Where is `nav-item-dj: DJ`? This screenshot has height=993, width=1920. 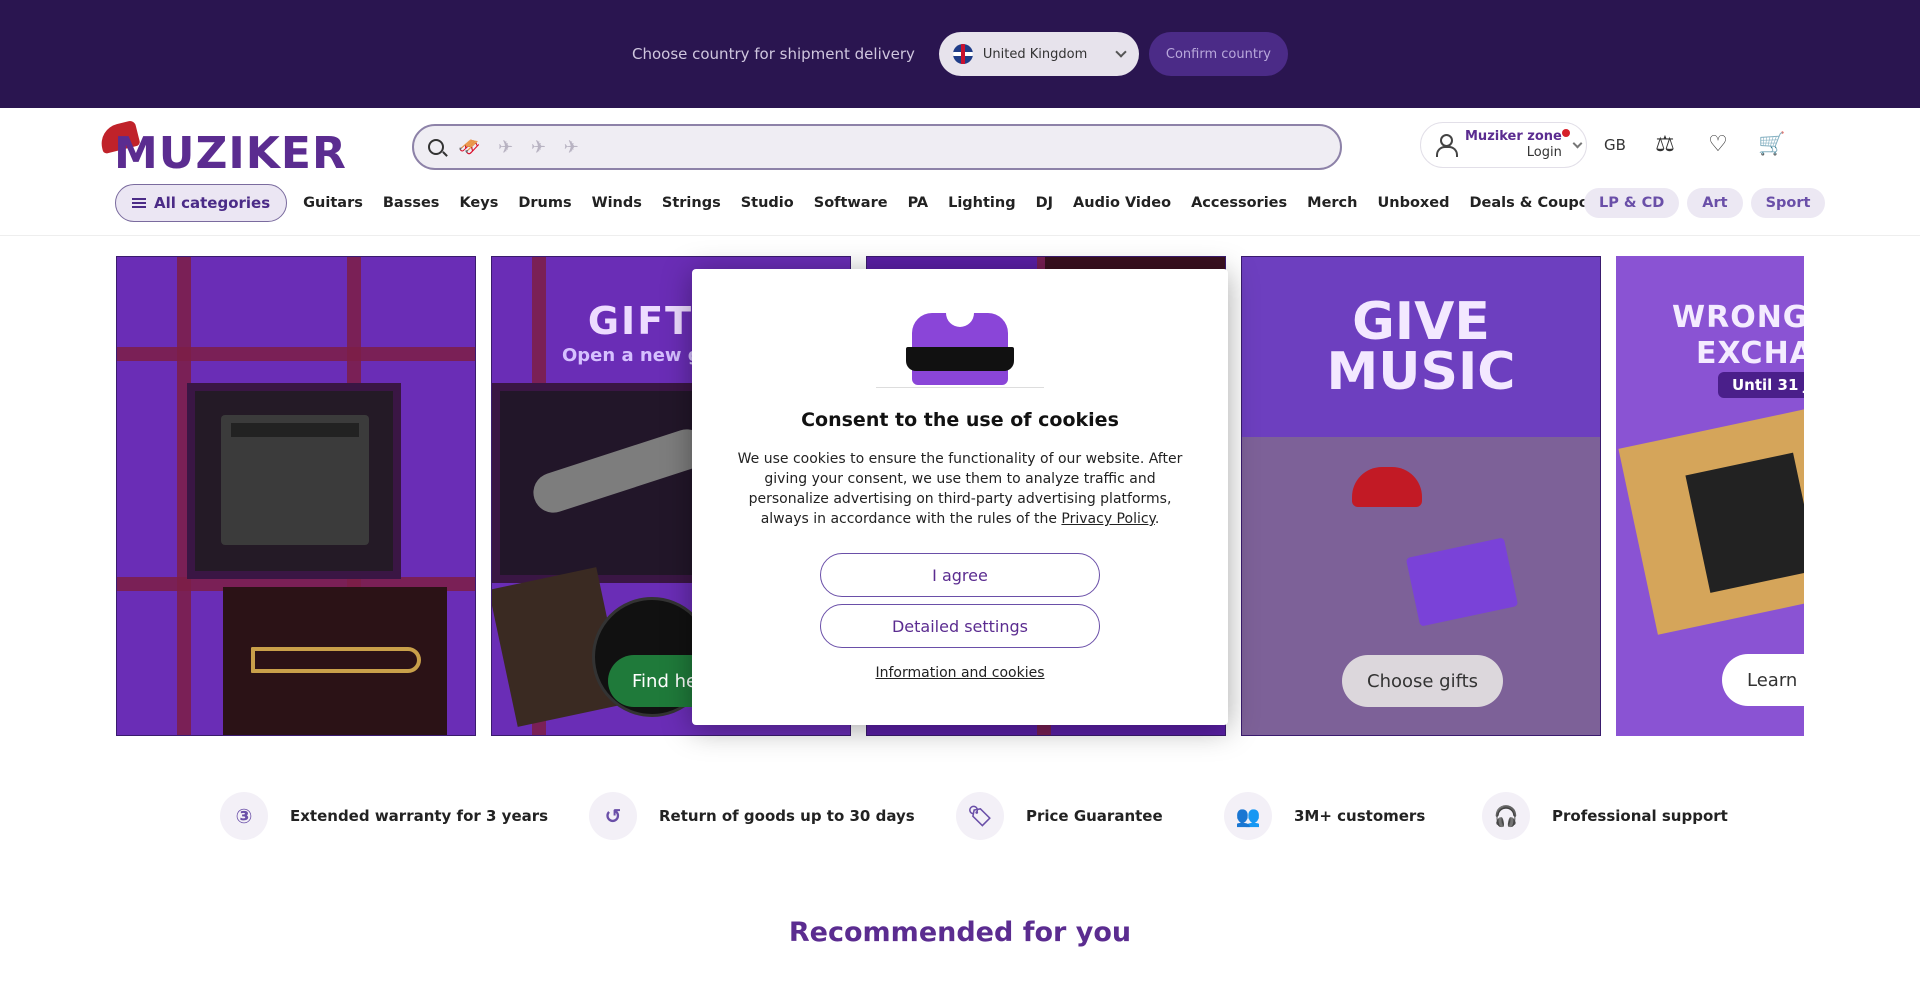
nav-item-dj: DJ is located at coordinates (1044, 203).